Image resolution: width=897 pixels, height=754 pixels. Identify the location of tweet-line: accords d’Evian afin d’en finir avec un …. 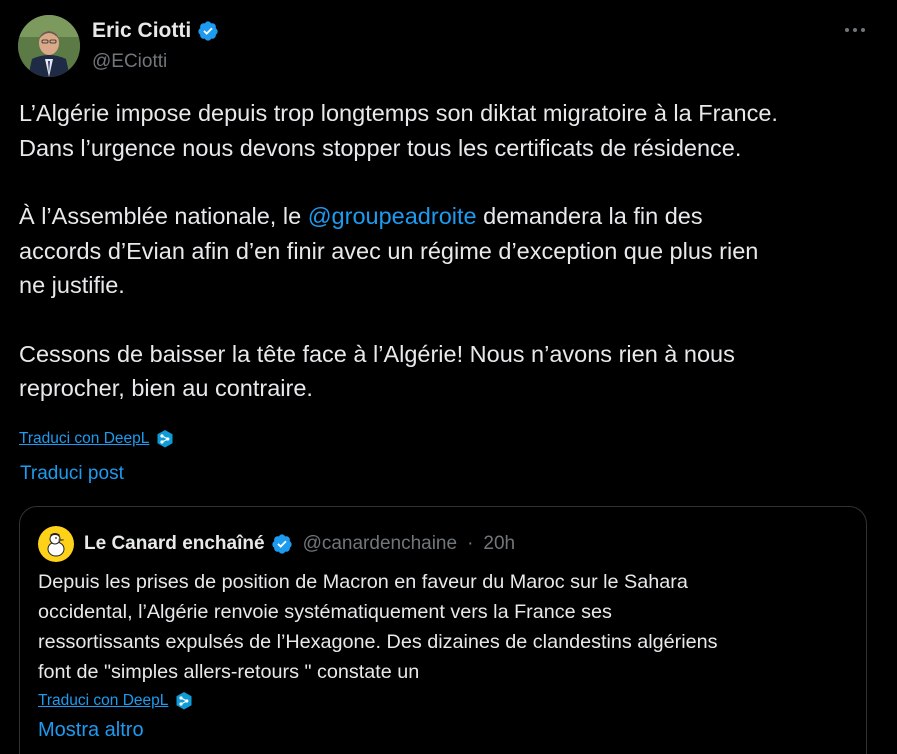
(389, 250).